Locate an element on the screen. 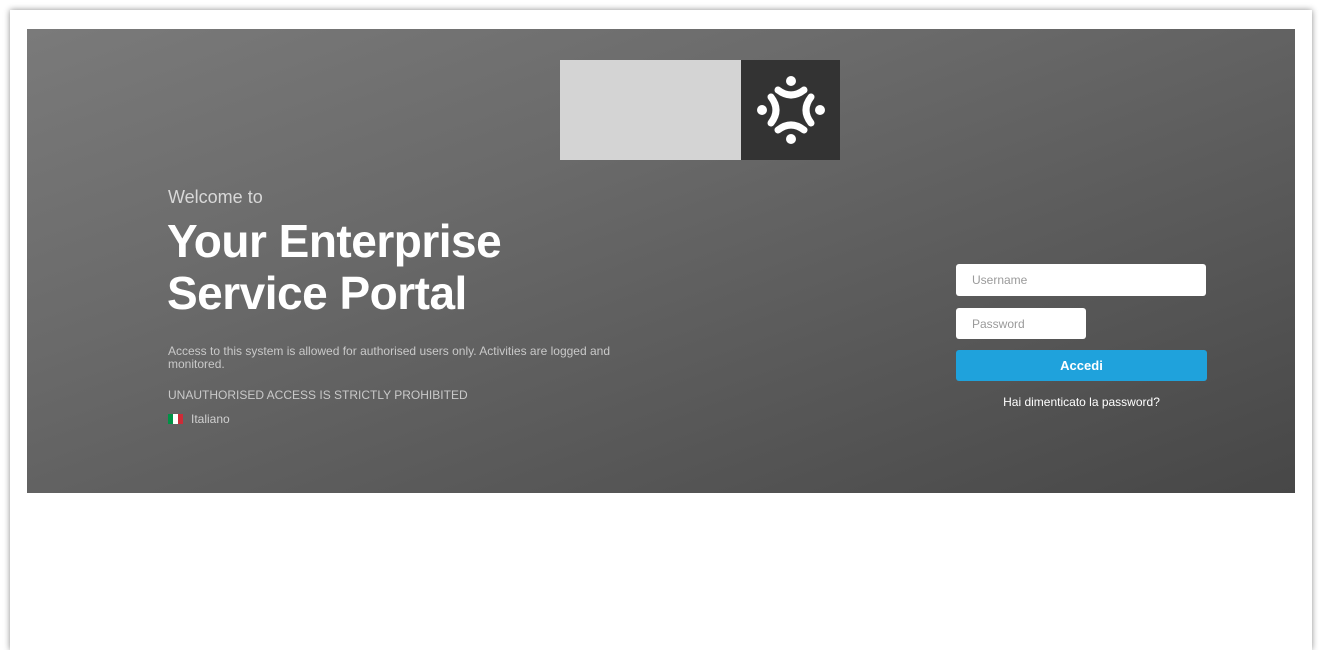 The height and width of the screenshot is (650, 1319). language-label: Italiano is located at coordinates (210, 419).